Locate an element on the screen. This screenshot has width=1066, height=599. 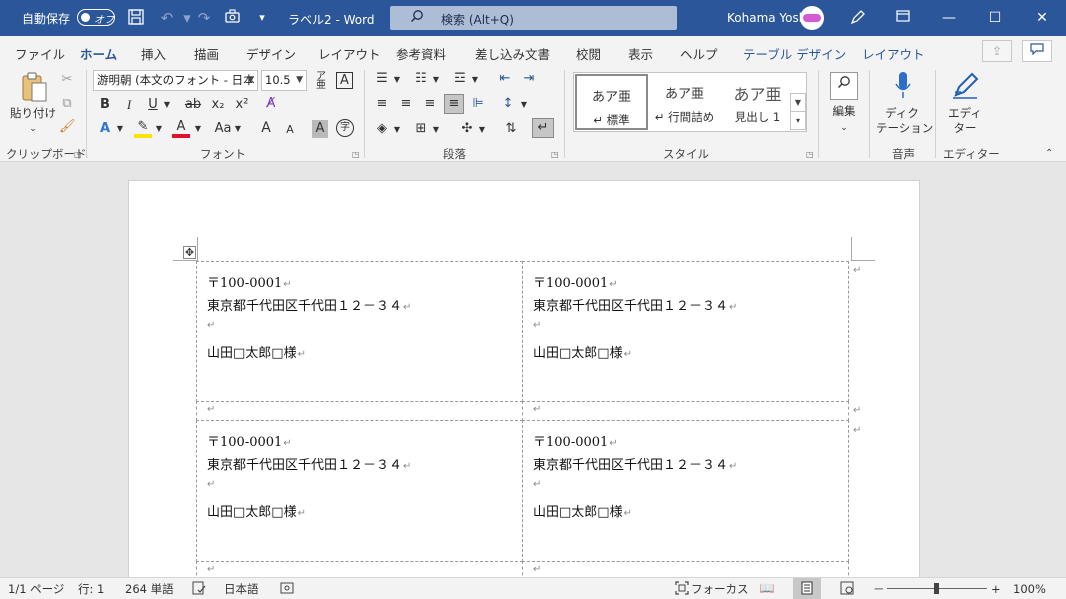
styles-launcher-icon: ◳ is located at coordinates (810, 154).